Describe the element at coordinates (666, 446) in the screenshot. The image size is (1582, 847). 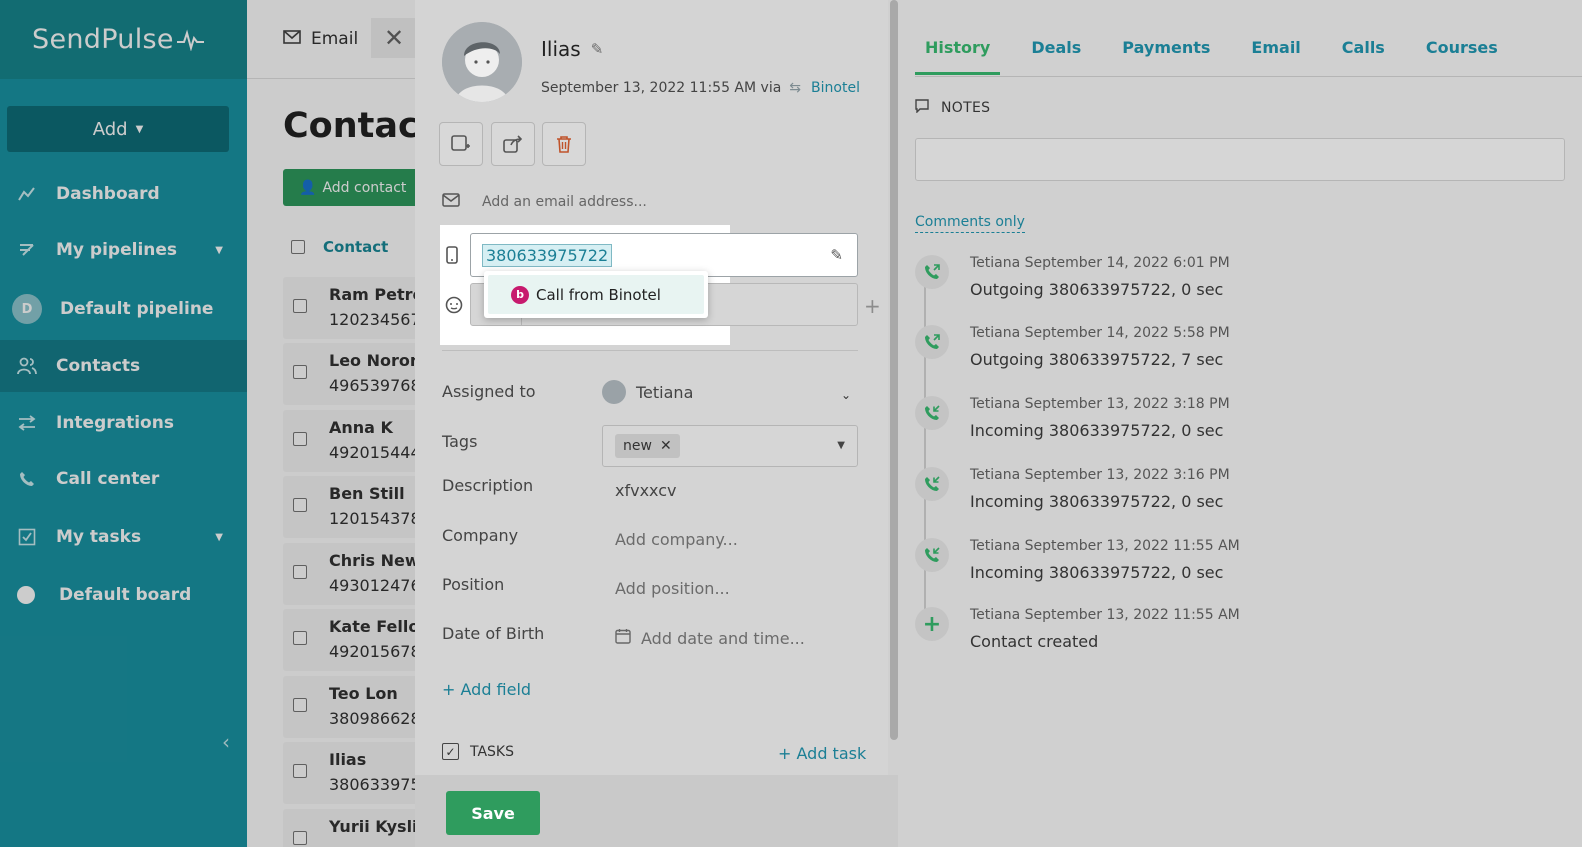
I see `remove-tag-icon: ✕` at that location.